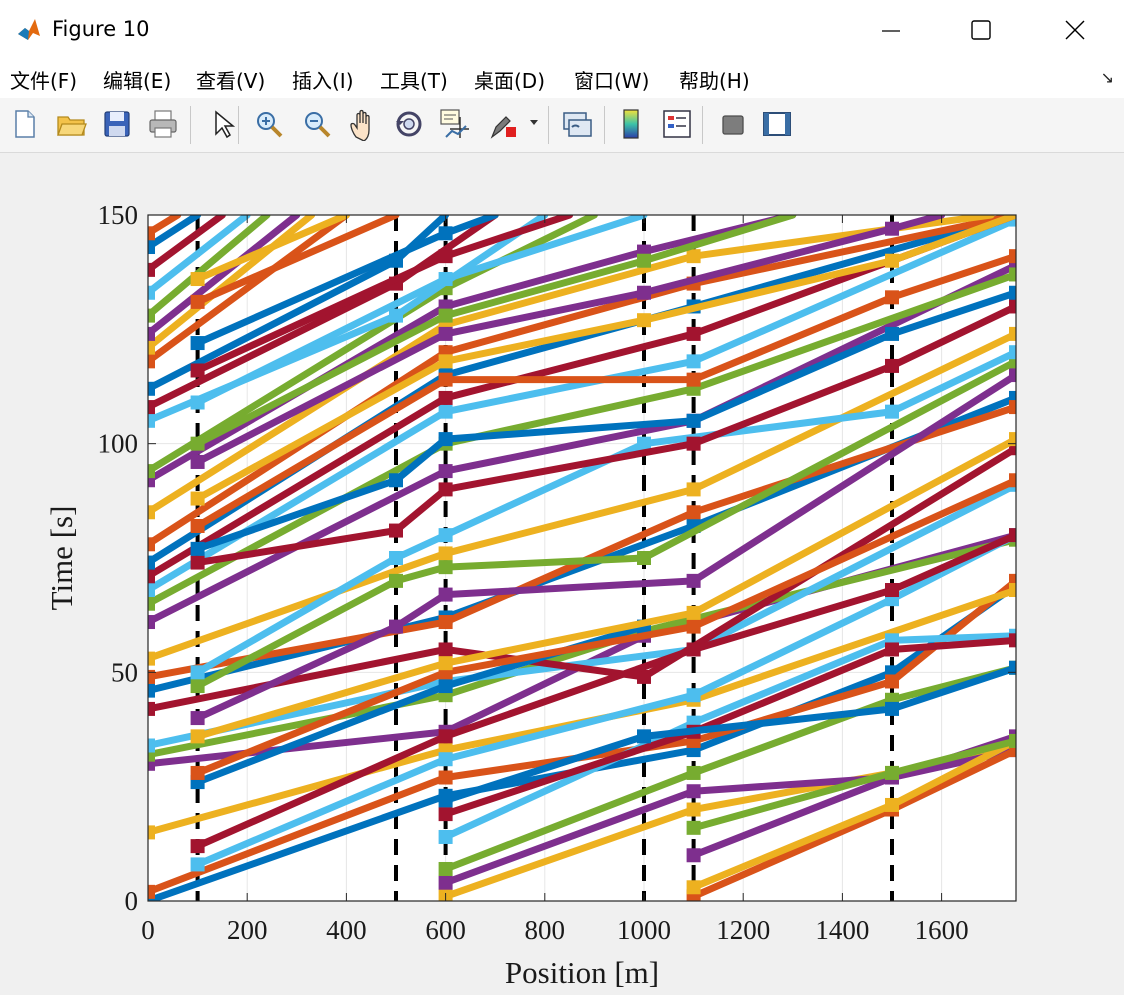  What do you see at coordinates (455, 124) in the screenshot?
I see `data-cursor-icon` at bounding box center [455, 124].